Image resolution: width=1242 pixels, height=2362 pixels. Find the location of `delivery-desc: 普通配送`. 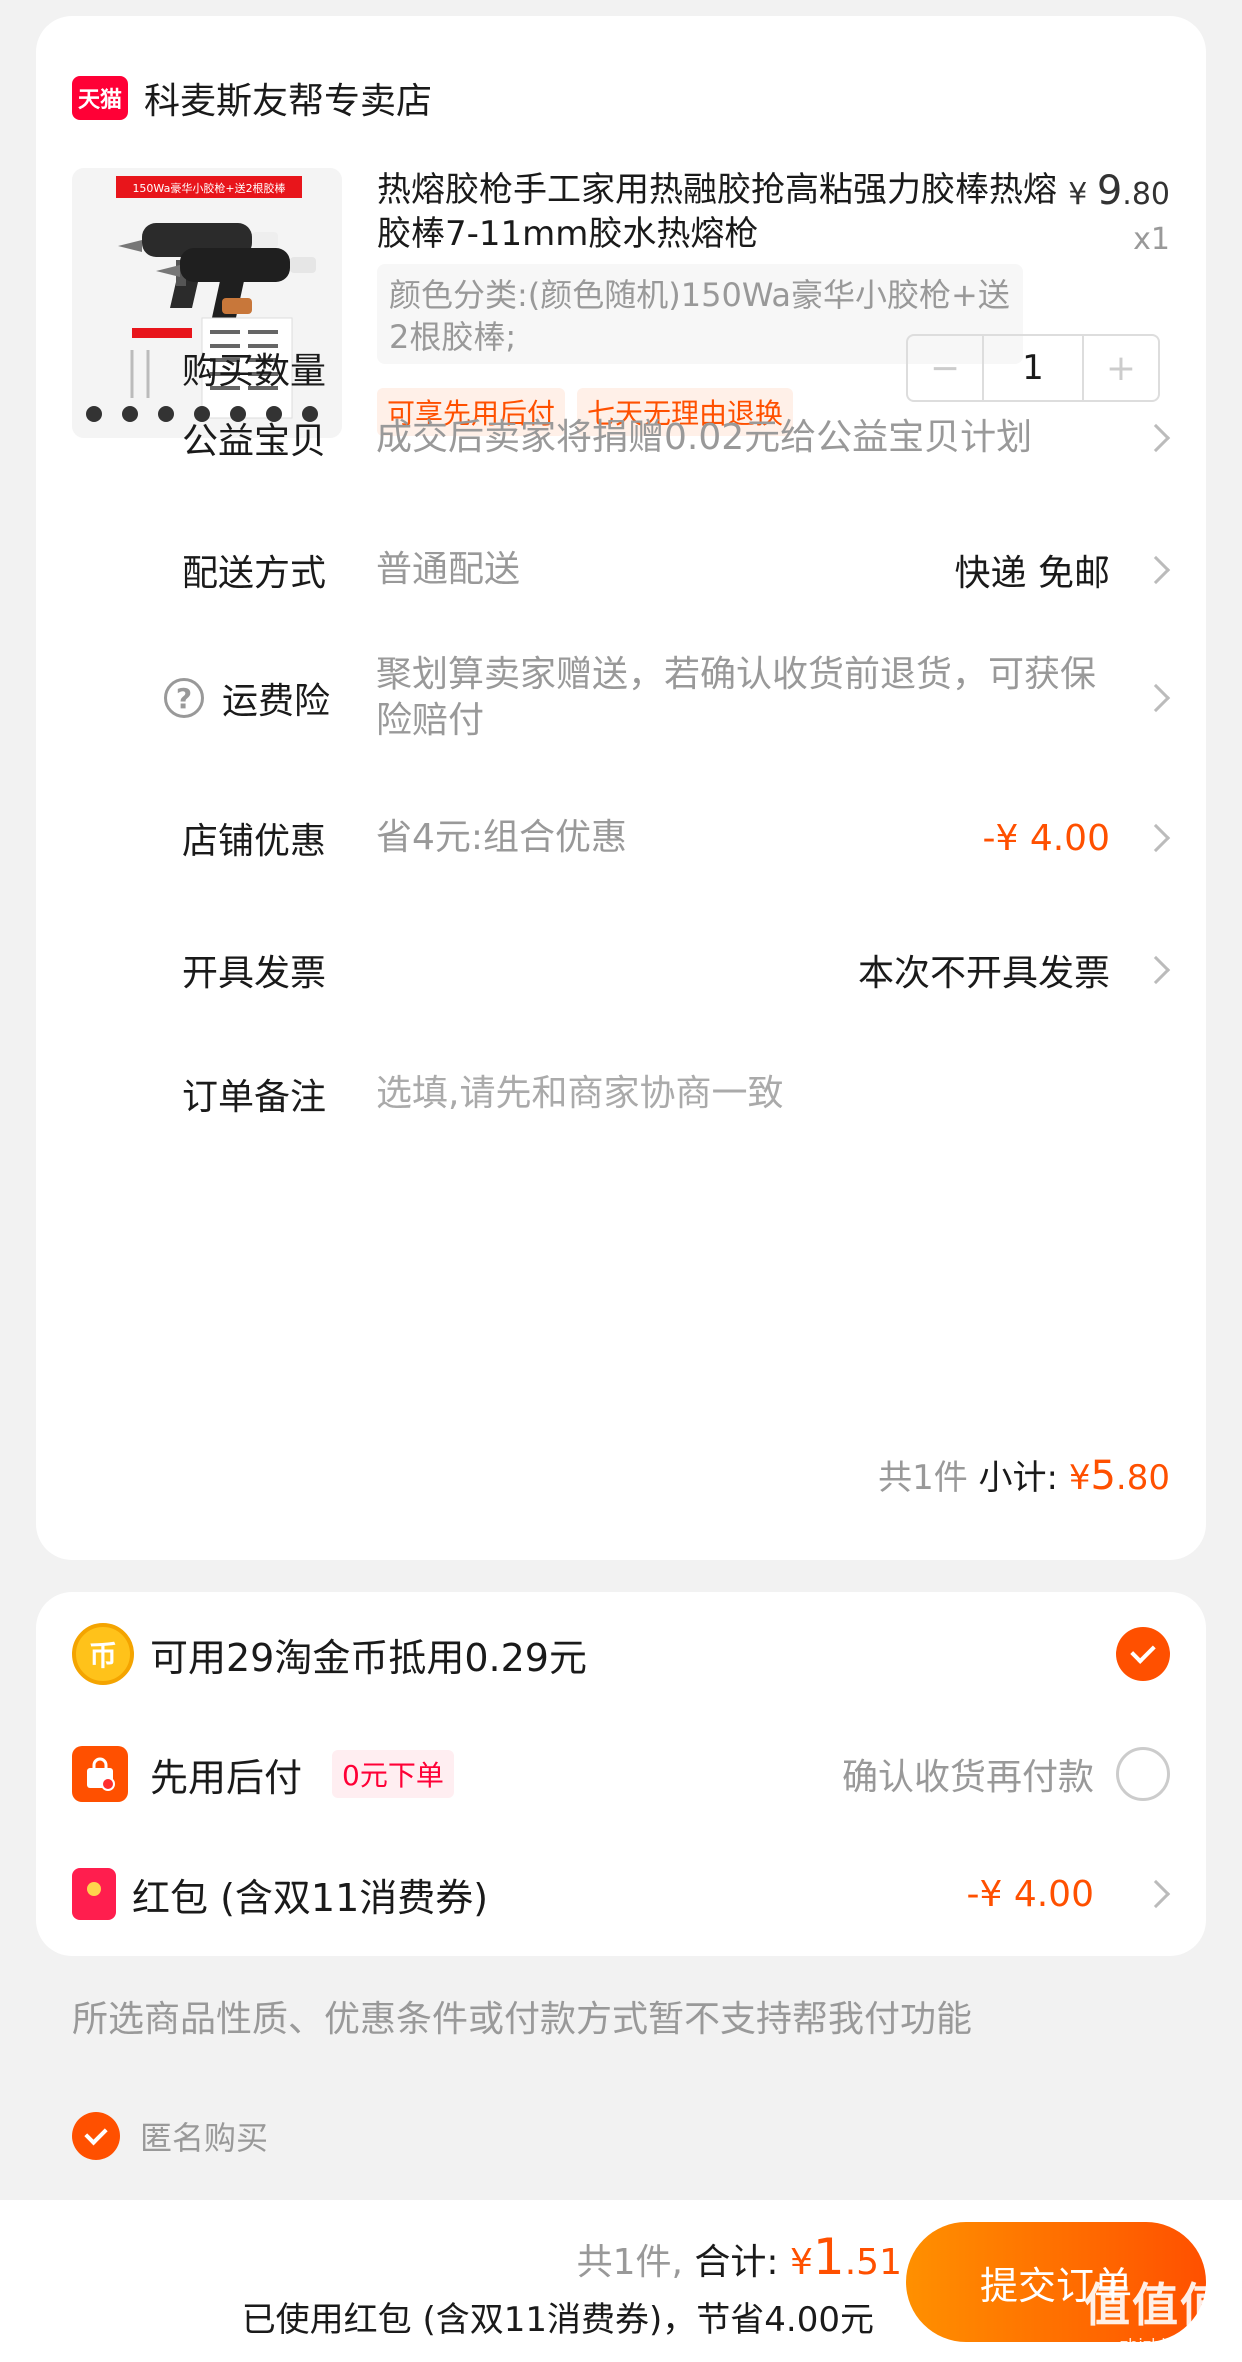

delivery-desc: 普通配送 is located at coordinates (448, 569).